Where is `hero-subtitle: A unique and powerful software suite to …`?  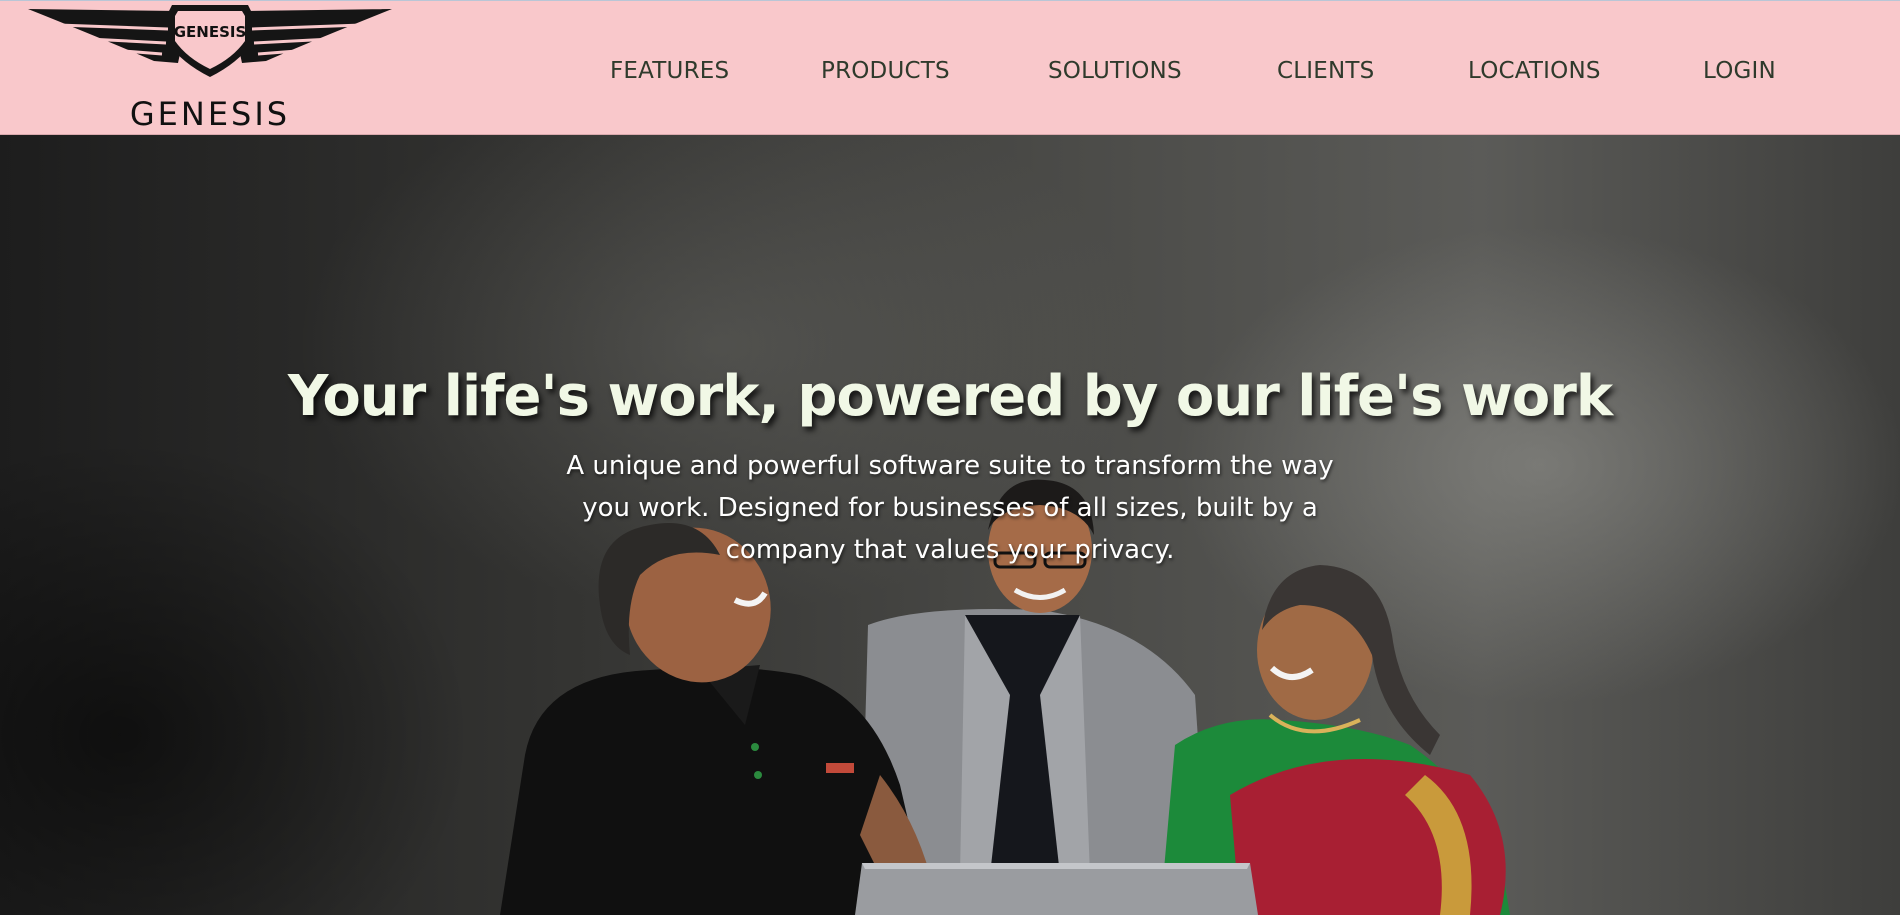 hero-subtitle: A unique and powerful software suite to … is located at coordinates (950, 508).